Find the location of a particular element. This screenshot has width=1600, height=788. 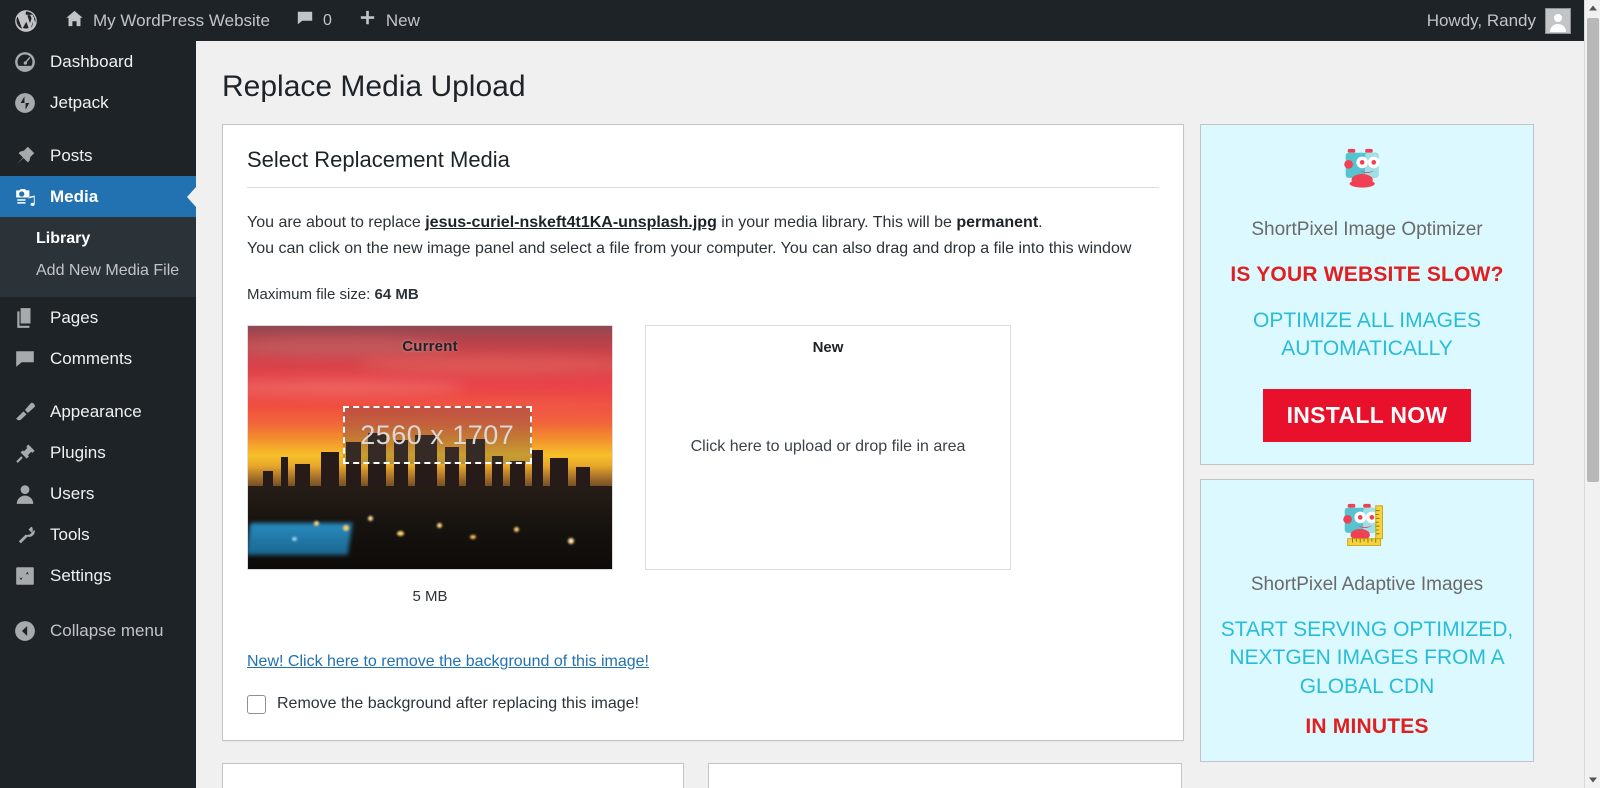

collapse-menu-button: Collapse menu is located at coordinates (98, 630).